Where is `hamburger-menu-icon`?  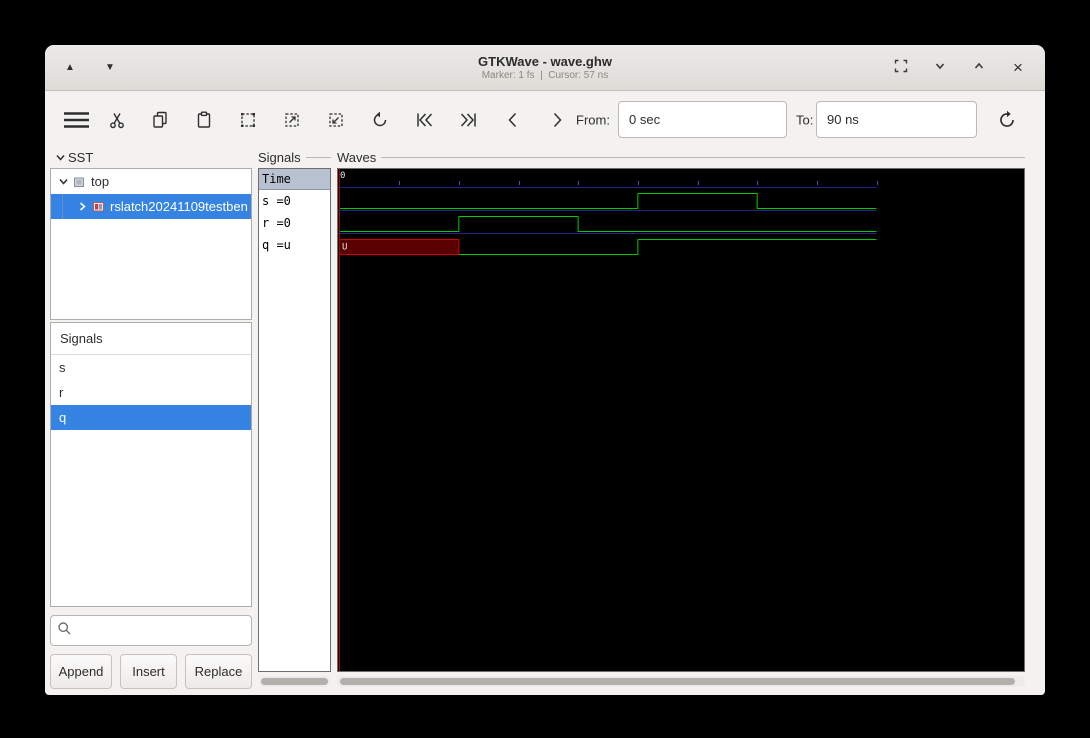 hamburger-menu-icon is located at coordinates (76, 120).